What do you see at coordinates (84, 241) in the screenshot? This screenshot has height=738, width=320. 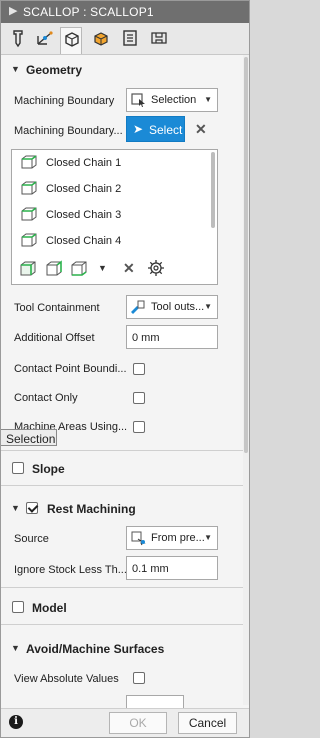 I see `chain-label: Closed Chain 4` at bounding box center [84, 241].